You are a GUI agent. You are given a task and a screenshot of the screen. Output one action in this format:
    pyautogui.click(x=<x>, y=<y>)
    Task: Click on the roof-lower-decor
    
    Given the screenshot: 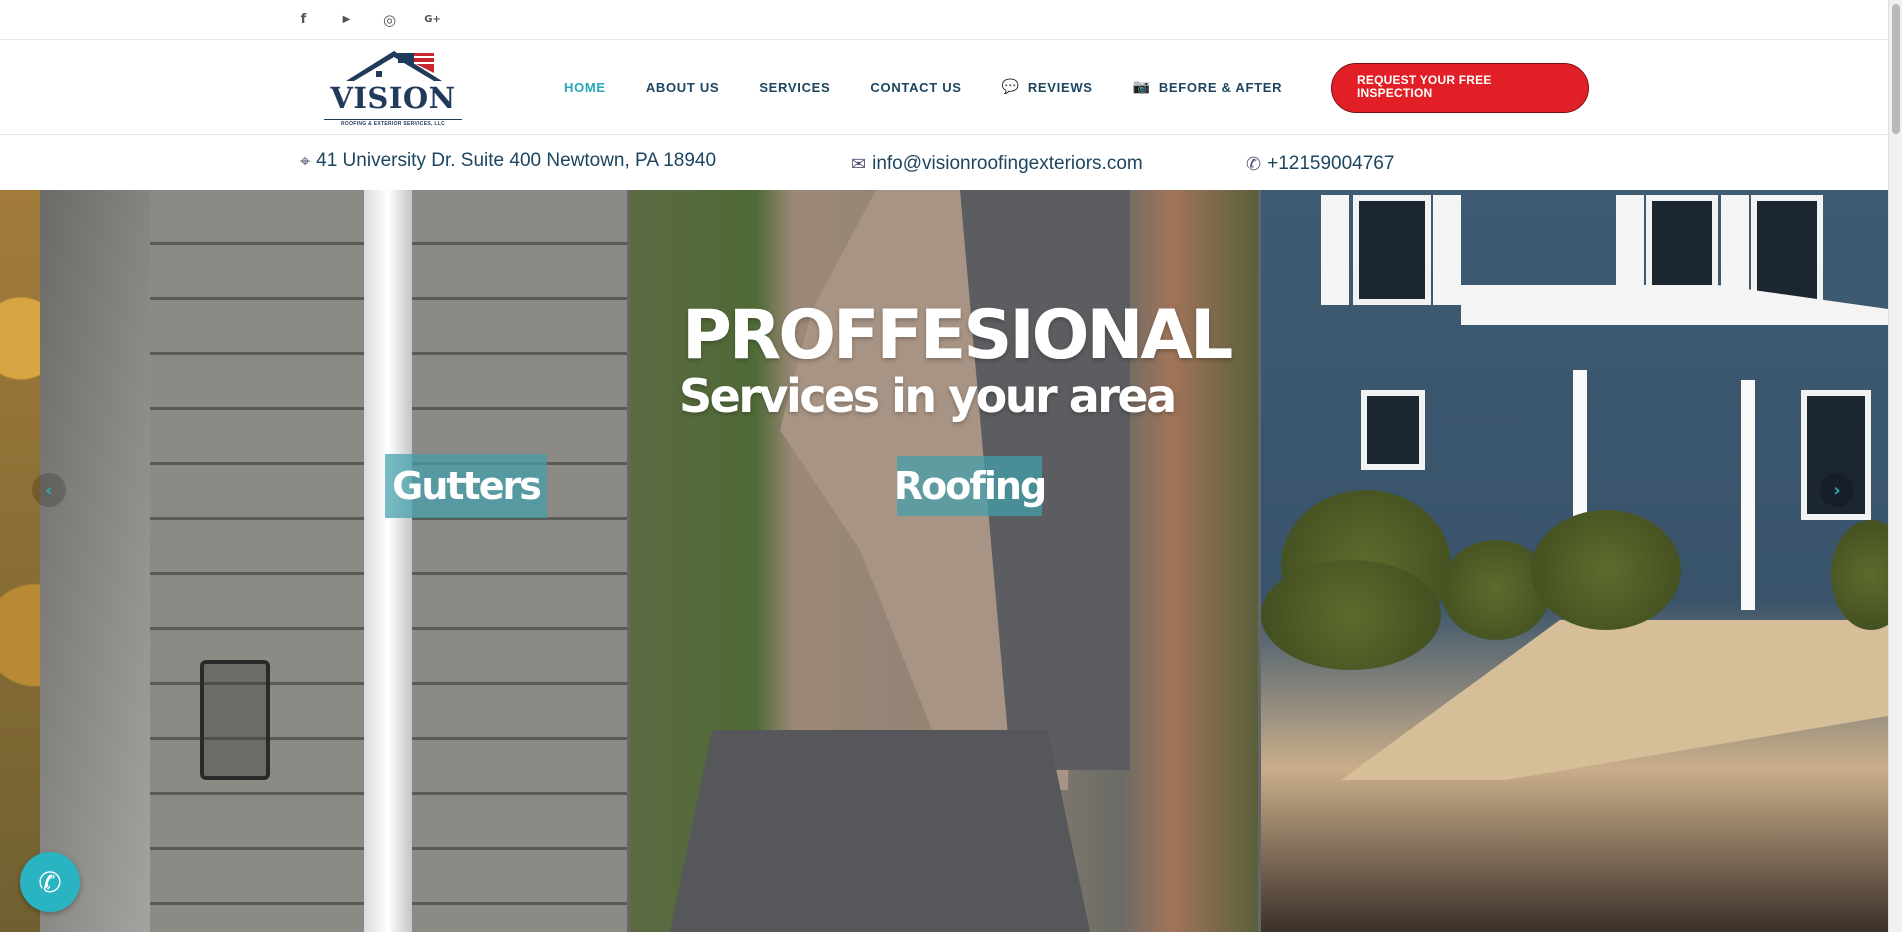 What is the action you would take?
    pyautogui.click(x=880, y=831)
    